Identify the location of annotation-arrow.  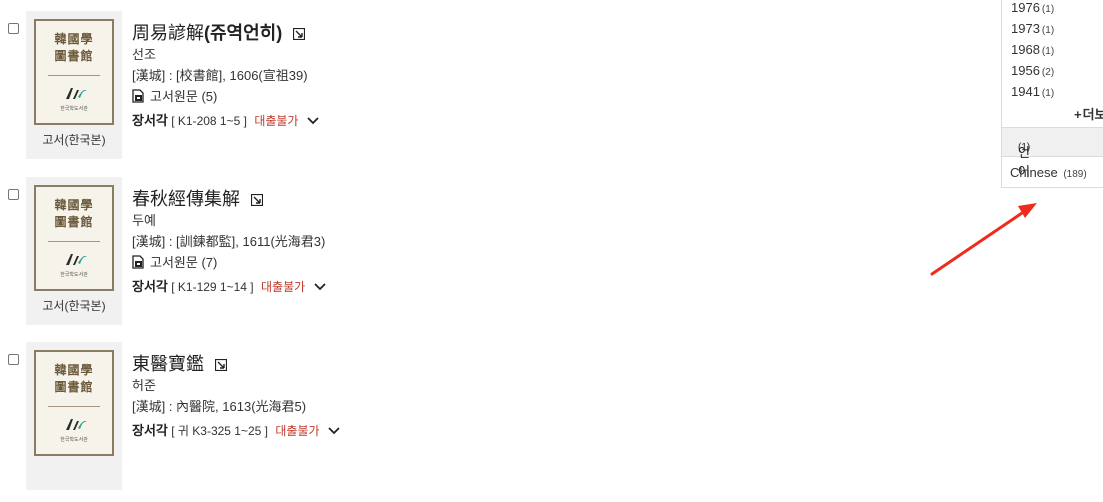
(983, 239).